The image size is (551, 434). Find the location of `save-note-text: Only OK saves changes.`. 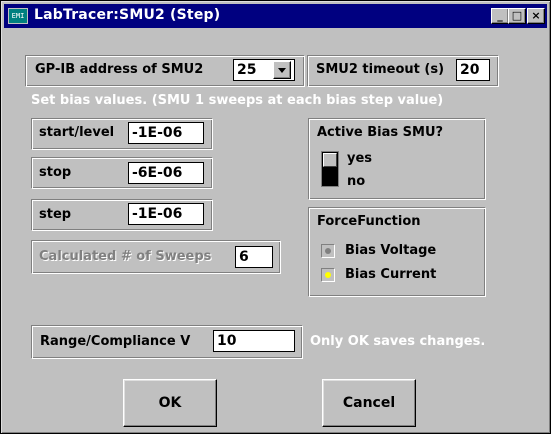

save-note-text: Only OK saves changes. is located at coordinates (398, 341).